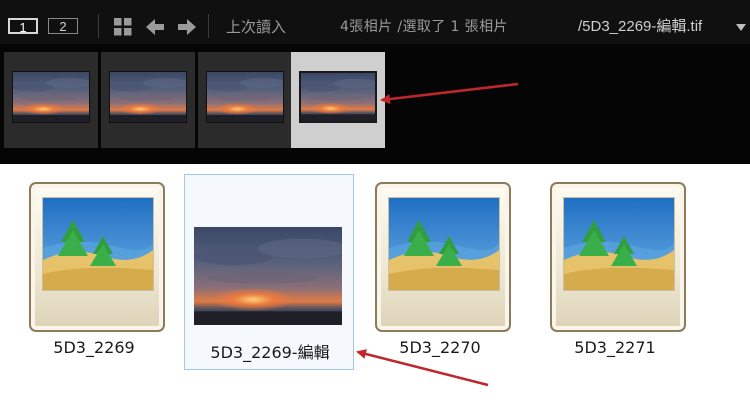  What do you see at coordinates (63, 26) in the screenshot?
I see `screen-2-button: 2` at bounding box center [63, 26].